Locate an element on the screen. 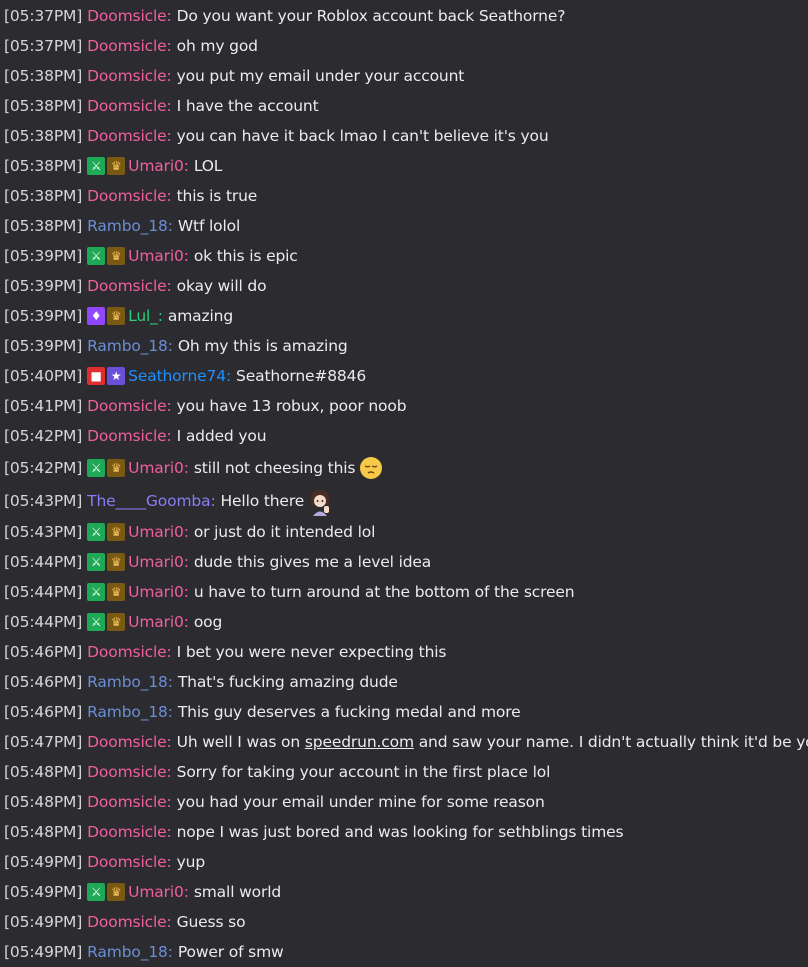 This screenshot has width=808, height=967. timestamp: [05:47PM] is located at coordinates (43, 742).